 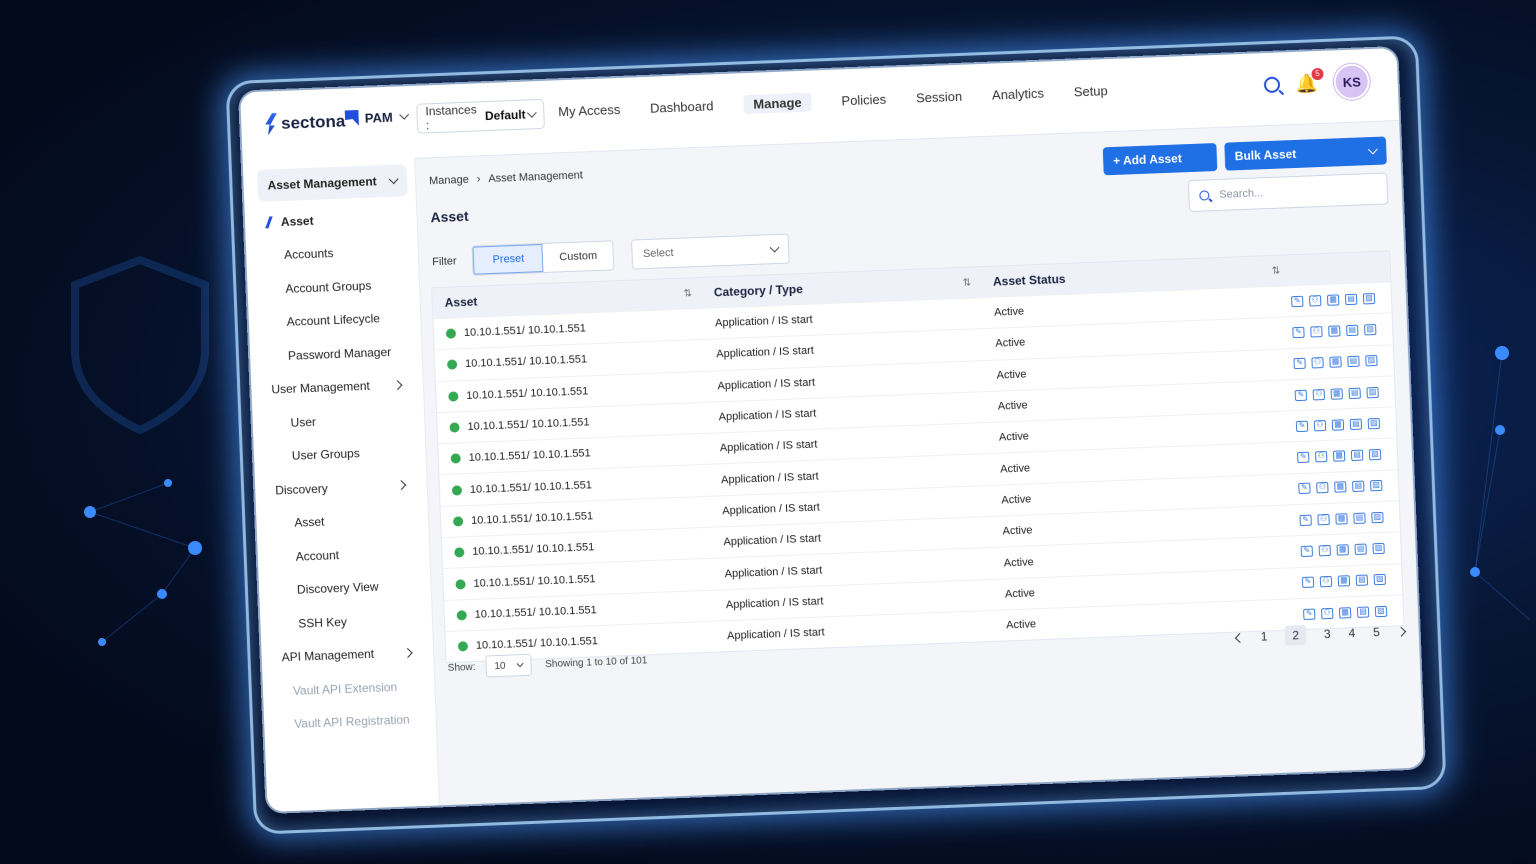 What do you see at coordinates (508, 665) in the screenshot?
I see `page-size-select: 10` at bounding box center [508, 665].